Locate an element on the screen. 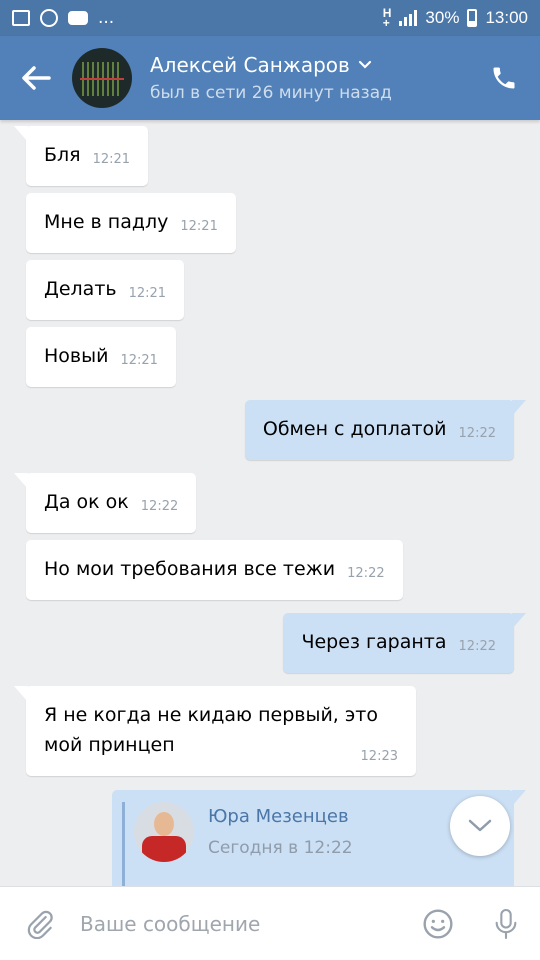  message-text: Бля is located at coordinates (62, 155).